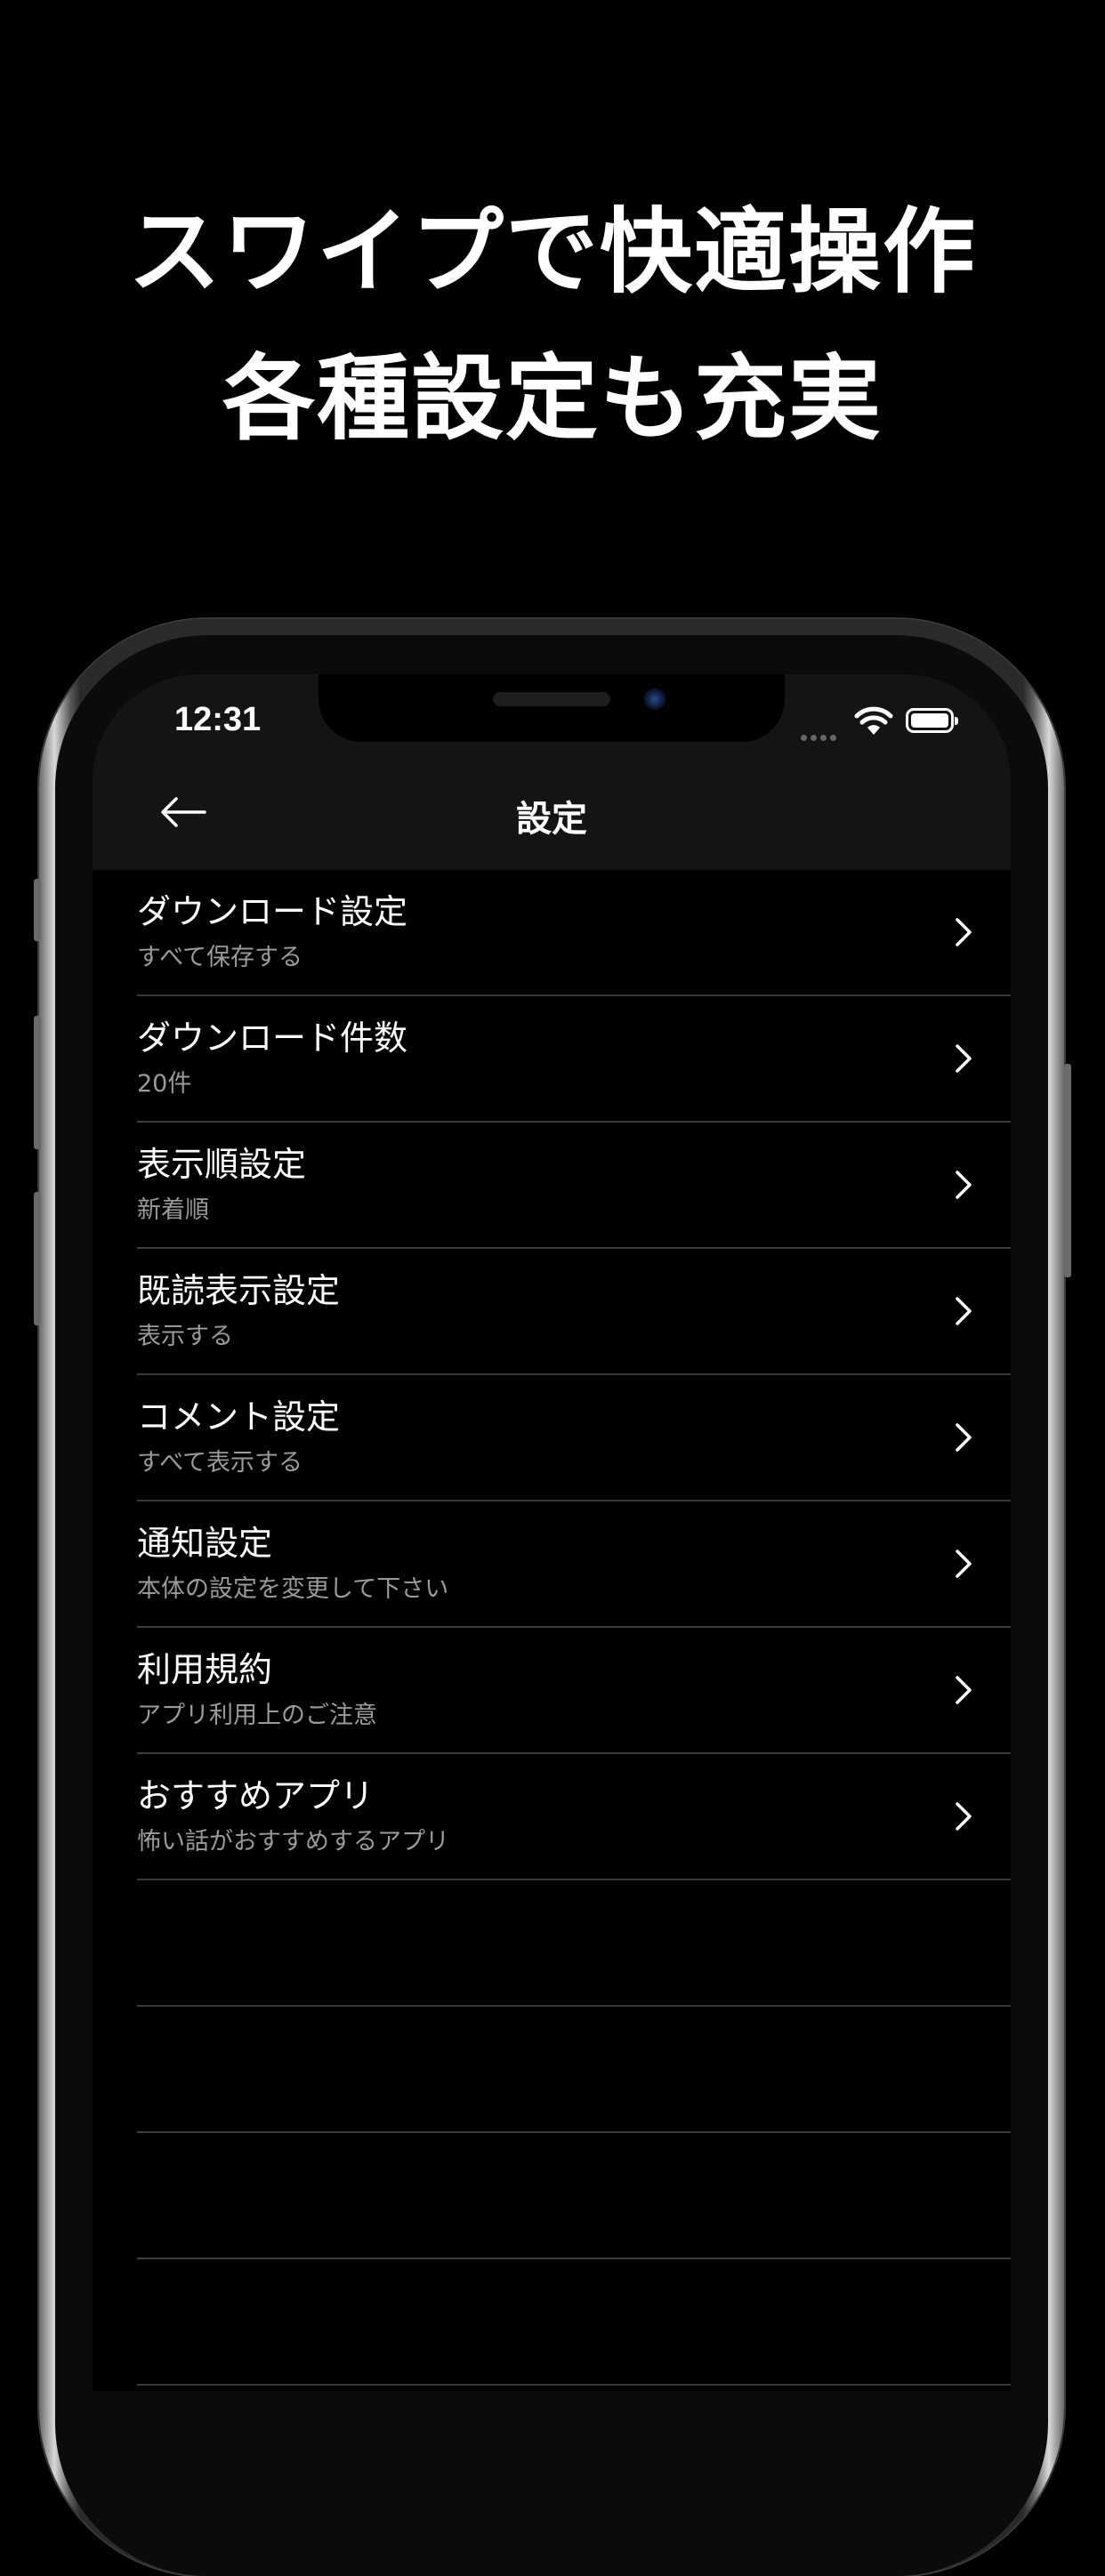  Describe the element at coordinates (218, 719) in the screenshot. I see `status-time: 12:31` at that location.